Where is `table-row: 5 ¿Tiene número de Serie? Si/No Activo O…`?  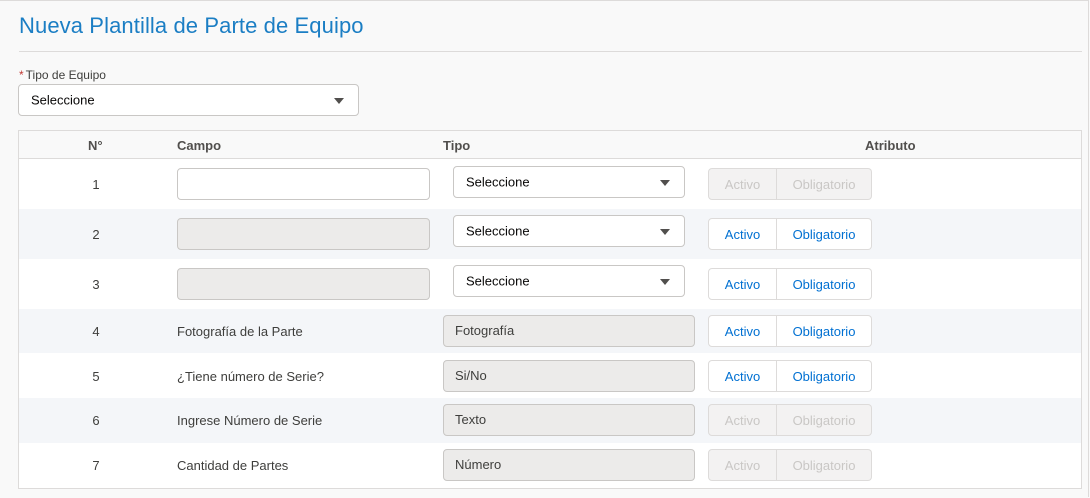 table-row: 5 ¿Tiene número de Serie? Si/No Activo O… is located at coordinates (550, 375).